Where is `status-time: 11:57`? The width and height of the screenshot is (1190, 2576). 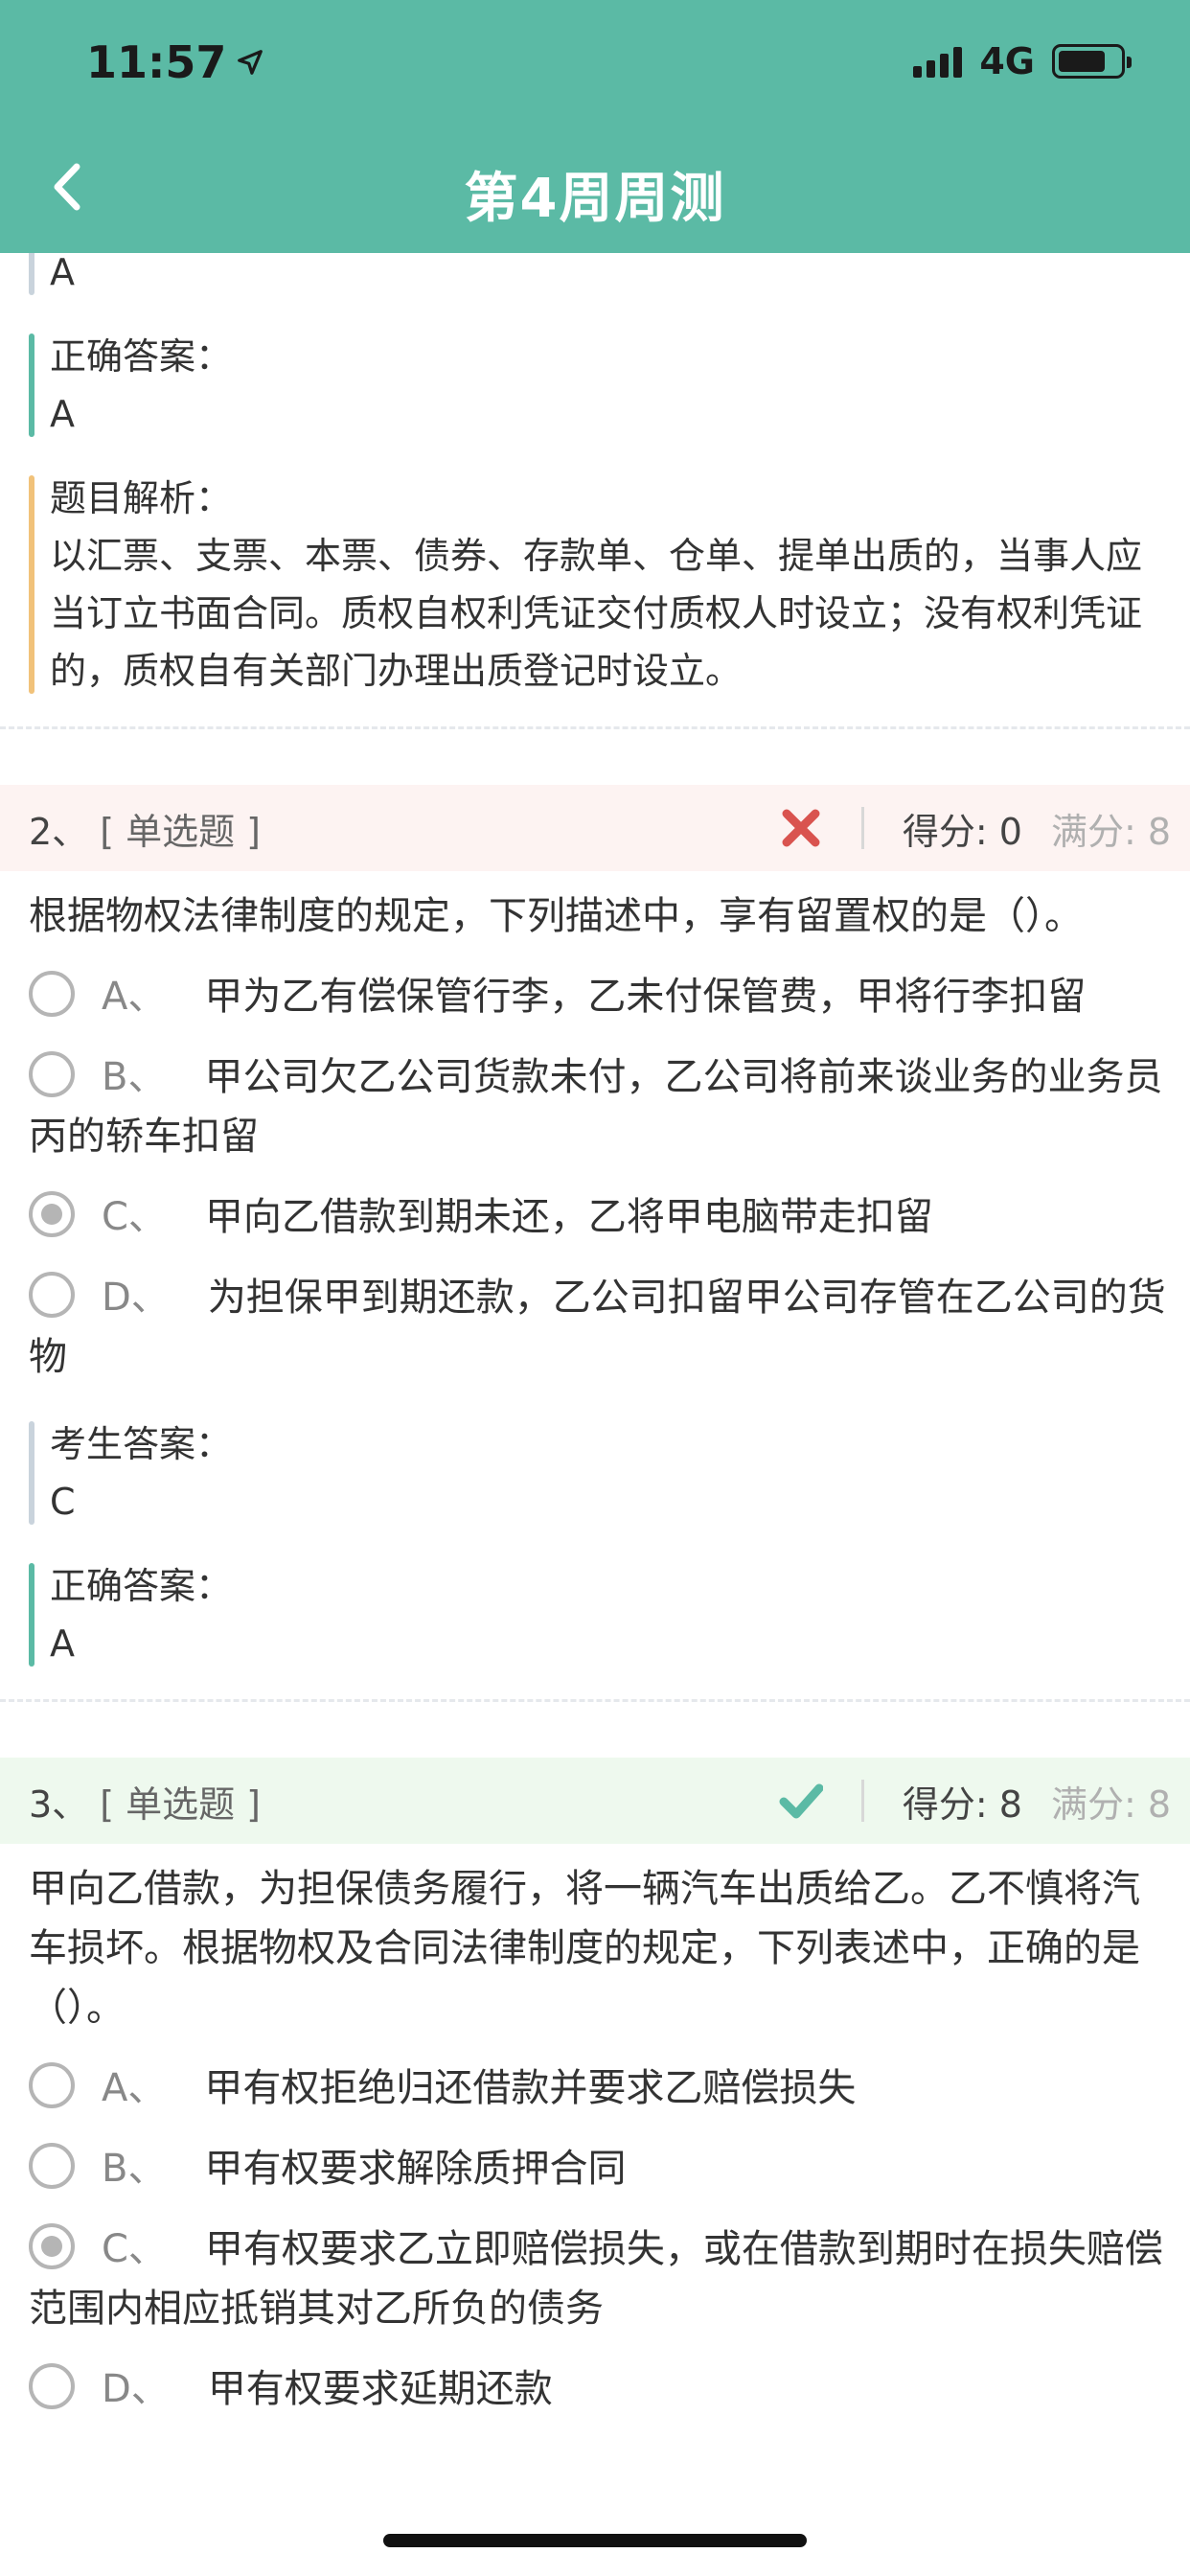
status-time: 11:57 is located at coordinates (175, 62).